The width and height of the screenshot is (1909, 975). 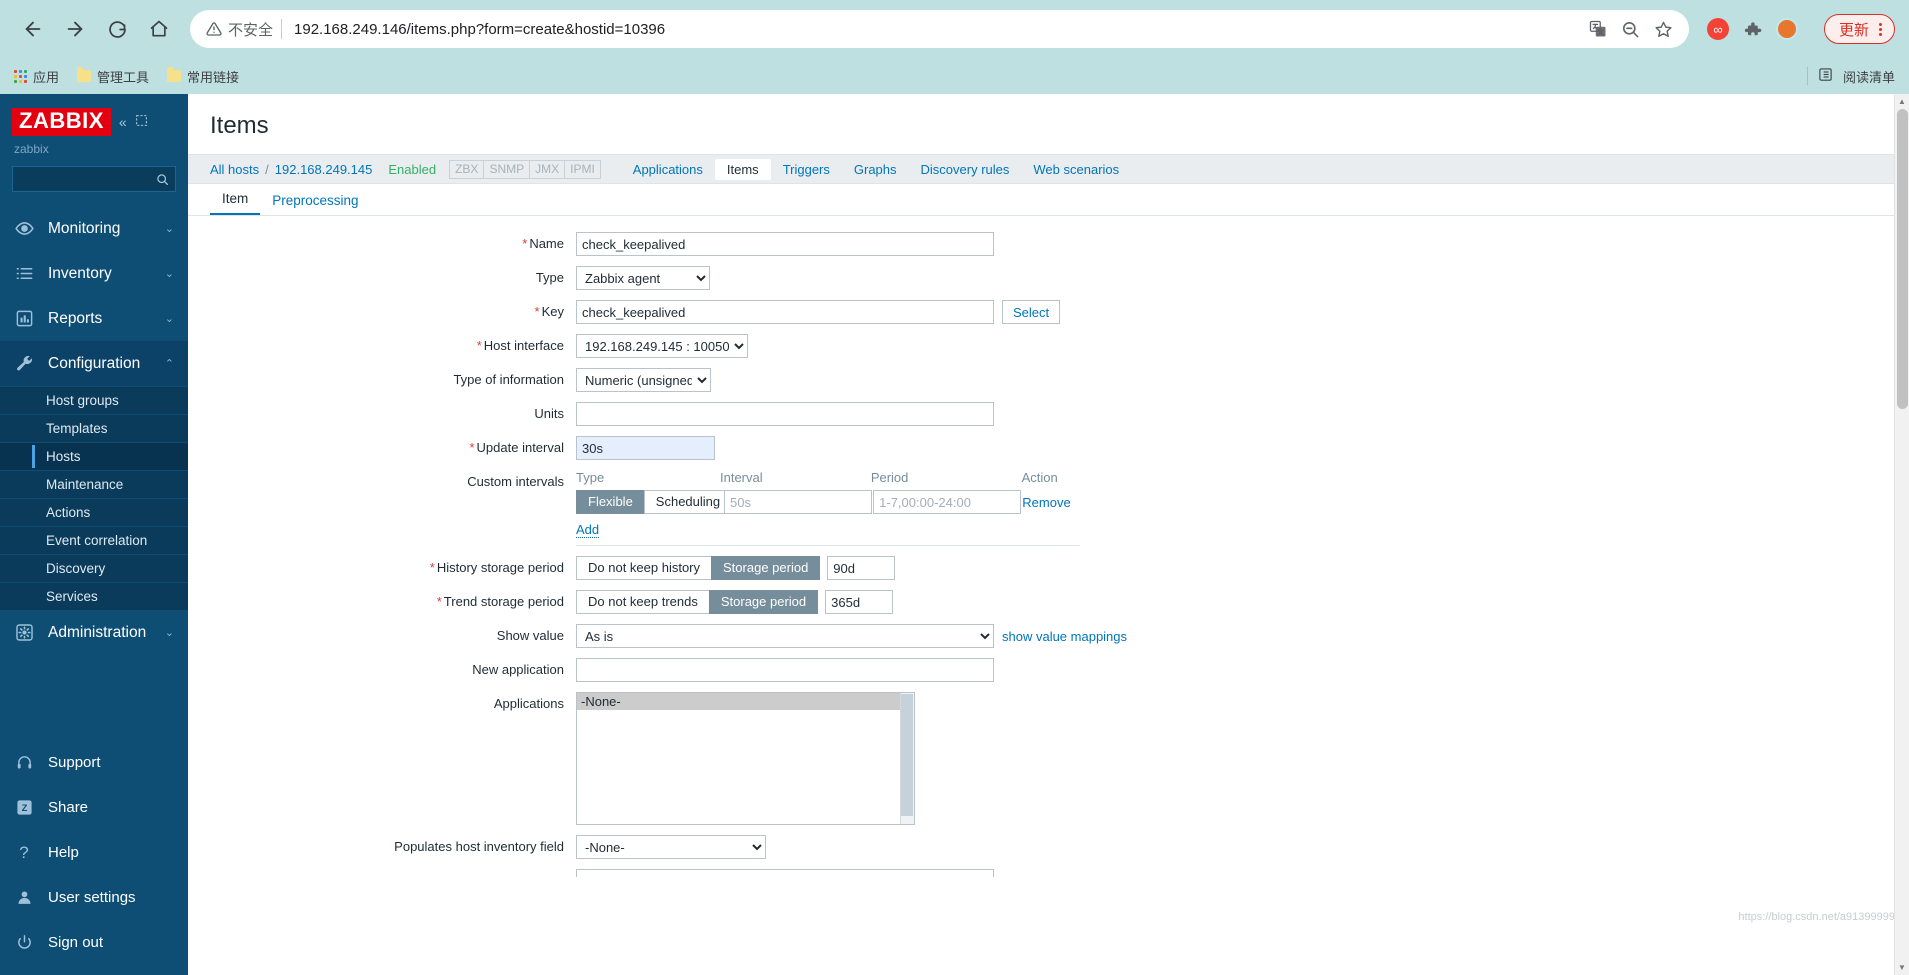 I want to click on required-marker: *, so click(x=537, y=311).